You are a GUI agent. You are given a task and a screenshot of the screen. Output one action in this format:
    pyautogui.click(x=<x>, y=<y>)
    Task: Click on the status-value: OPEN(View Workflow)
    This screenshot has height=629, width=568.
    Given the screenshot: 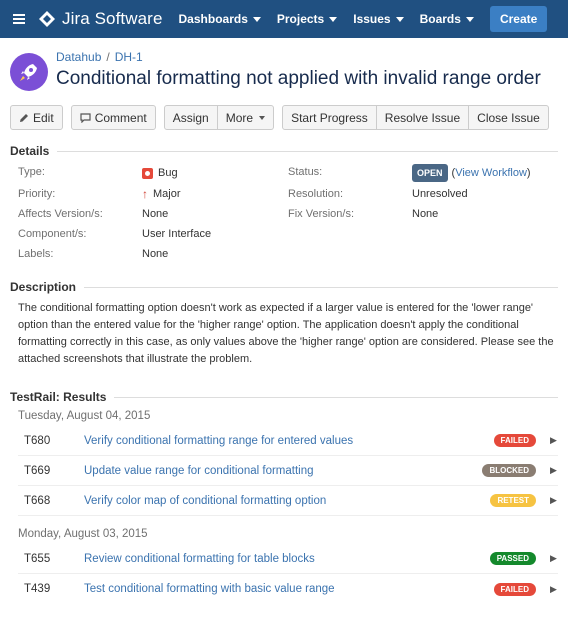 What is the action you would take?
    pyautogui.click(x=487, y=173)
    